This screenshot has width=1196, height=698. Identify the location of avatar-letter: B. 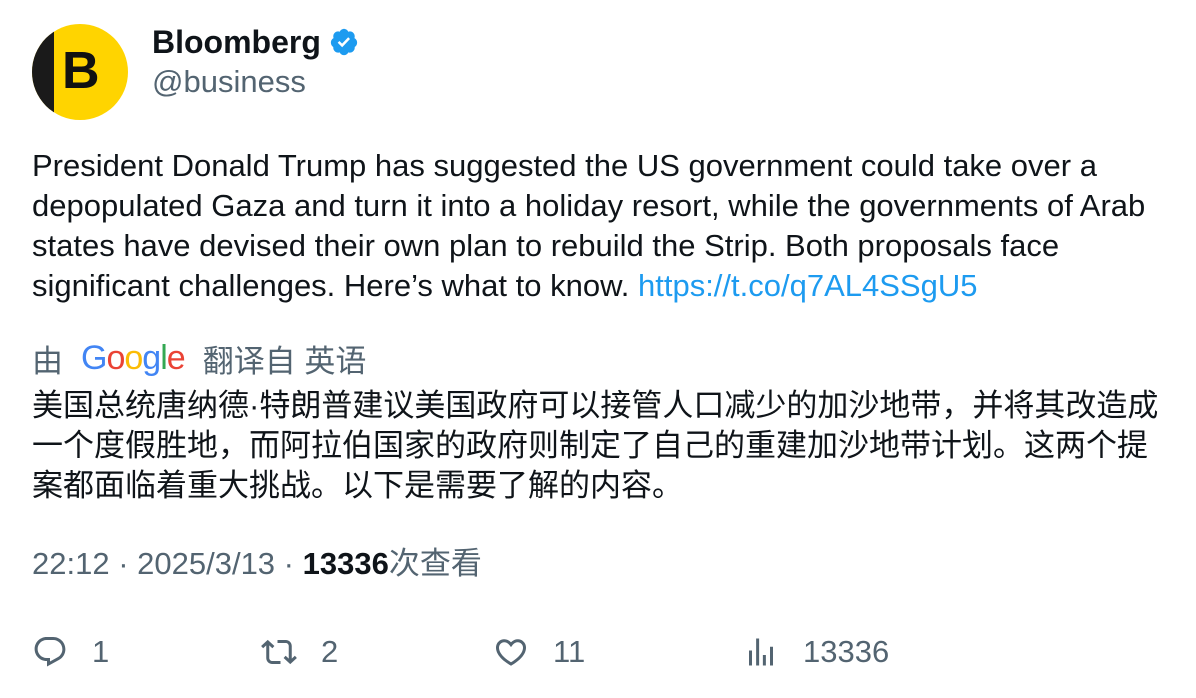
(81, 71).